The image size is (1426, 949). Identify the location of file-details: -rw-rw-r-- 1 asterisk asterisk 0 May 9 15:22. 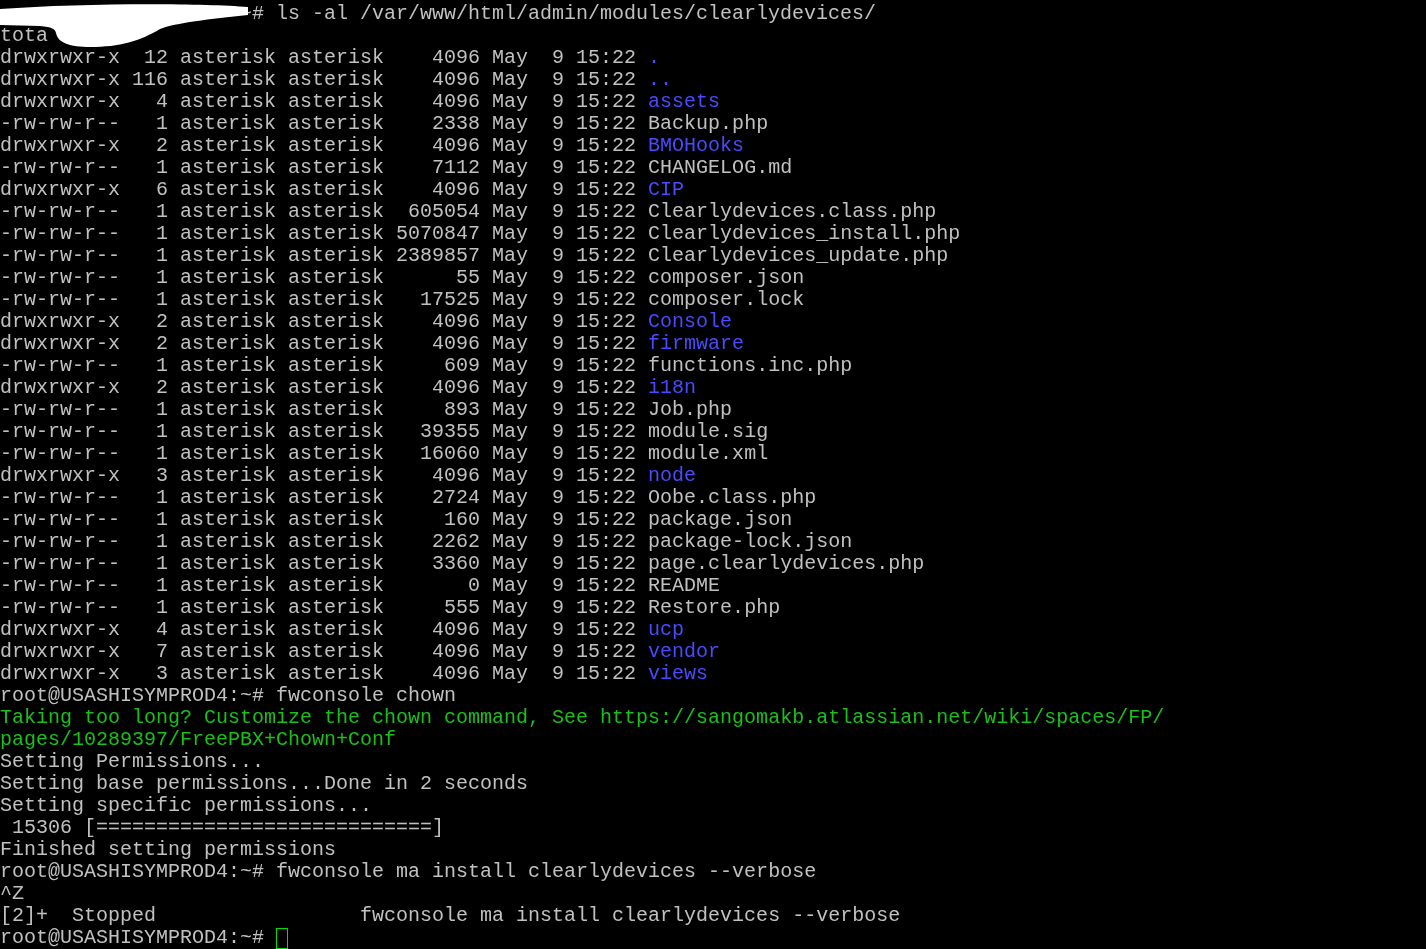
(318, 586).